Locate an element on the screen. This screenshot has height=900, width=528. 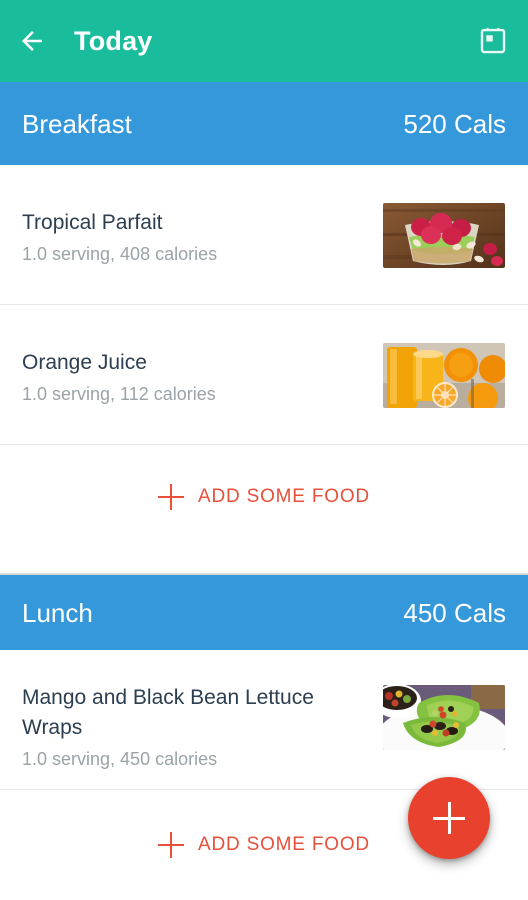
meal-name: Lunch is located at coordinates (57, 612).